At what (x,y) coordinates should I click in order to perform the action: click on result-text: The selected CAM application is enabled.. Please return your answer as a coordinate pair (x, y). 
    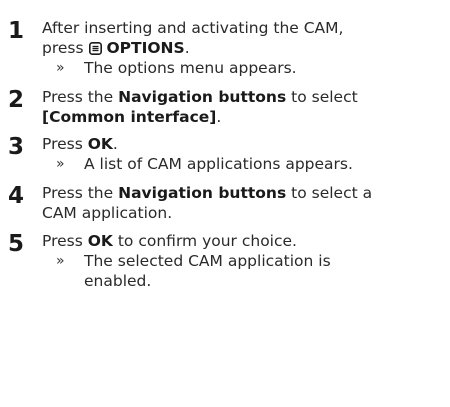
    Looking at the image, I should click on (207, 271).